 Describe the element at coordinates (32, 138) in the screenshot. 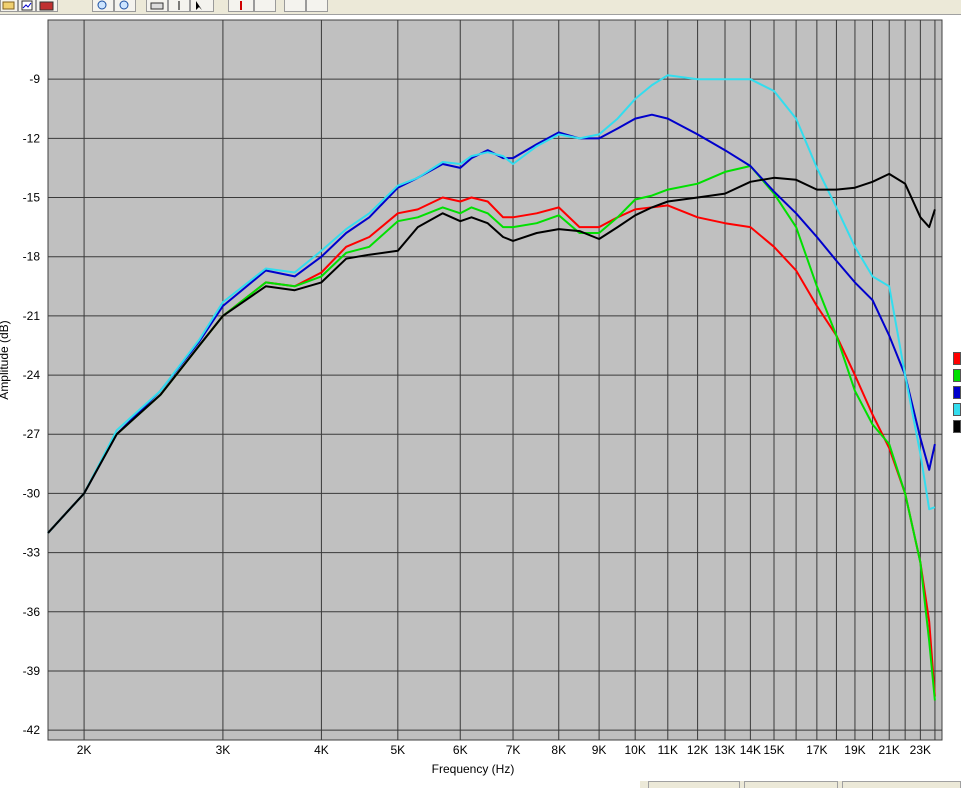

I see `y-tick-label: -12` at that location.